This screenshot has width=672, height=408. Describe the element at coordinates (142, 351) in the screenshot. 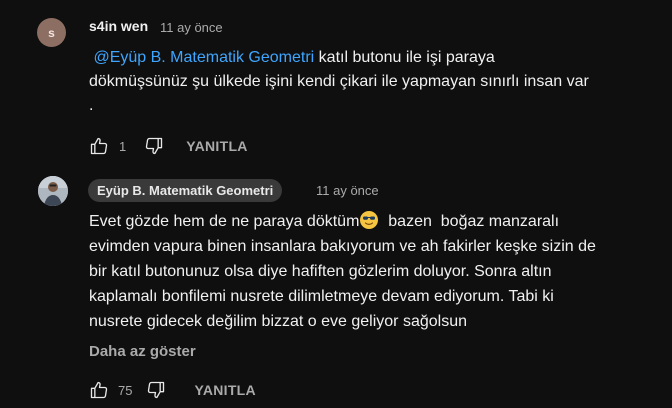

I see `show-less-button: Daha az göster` at that location.